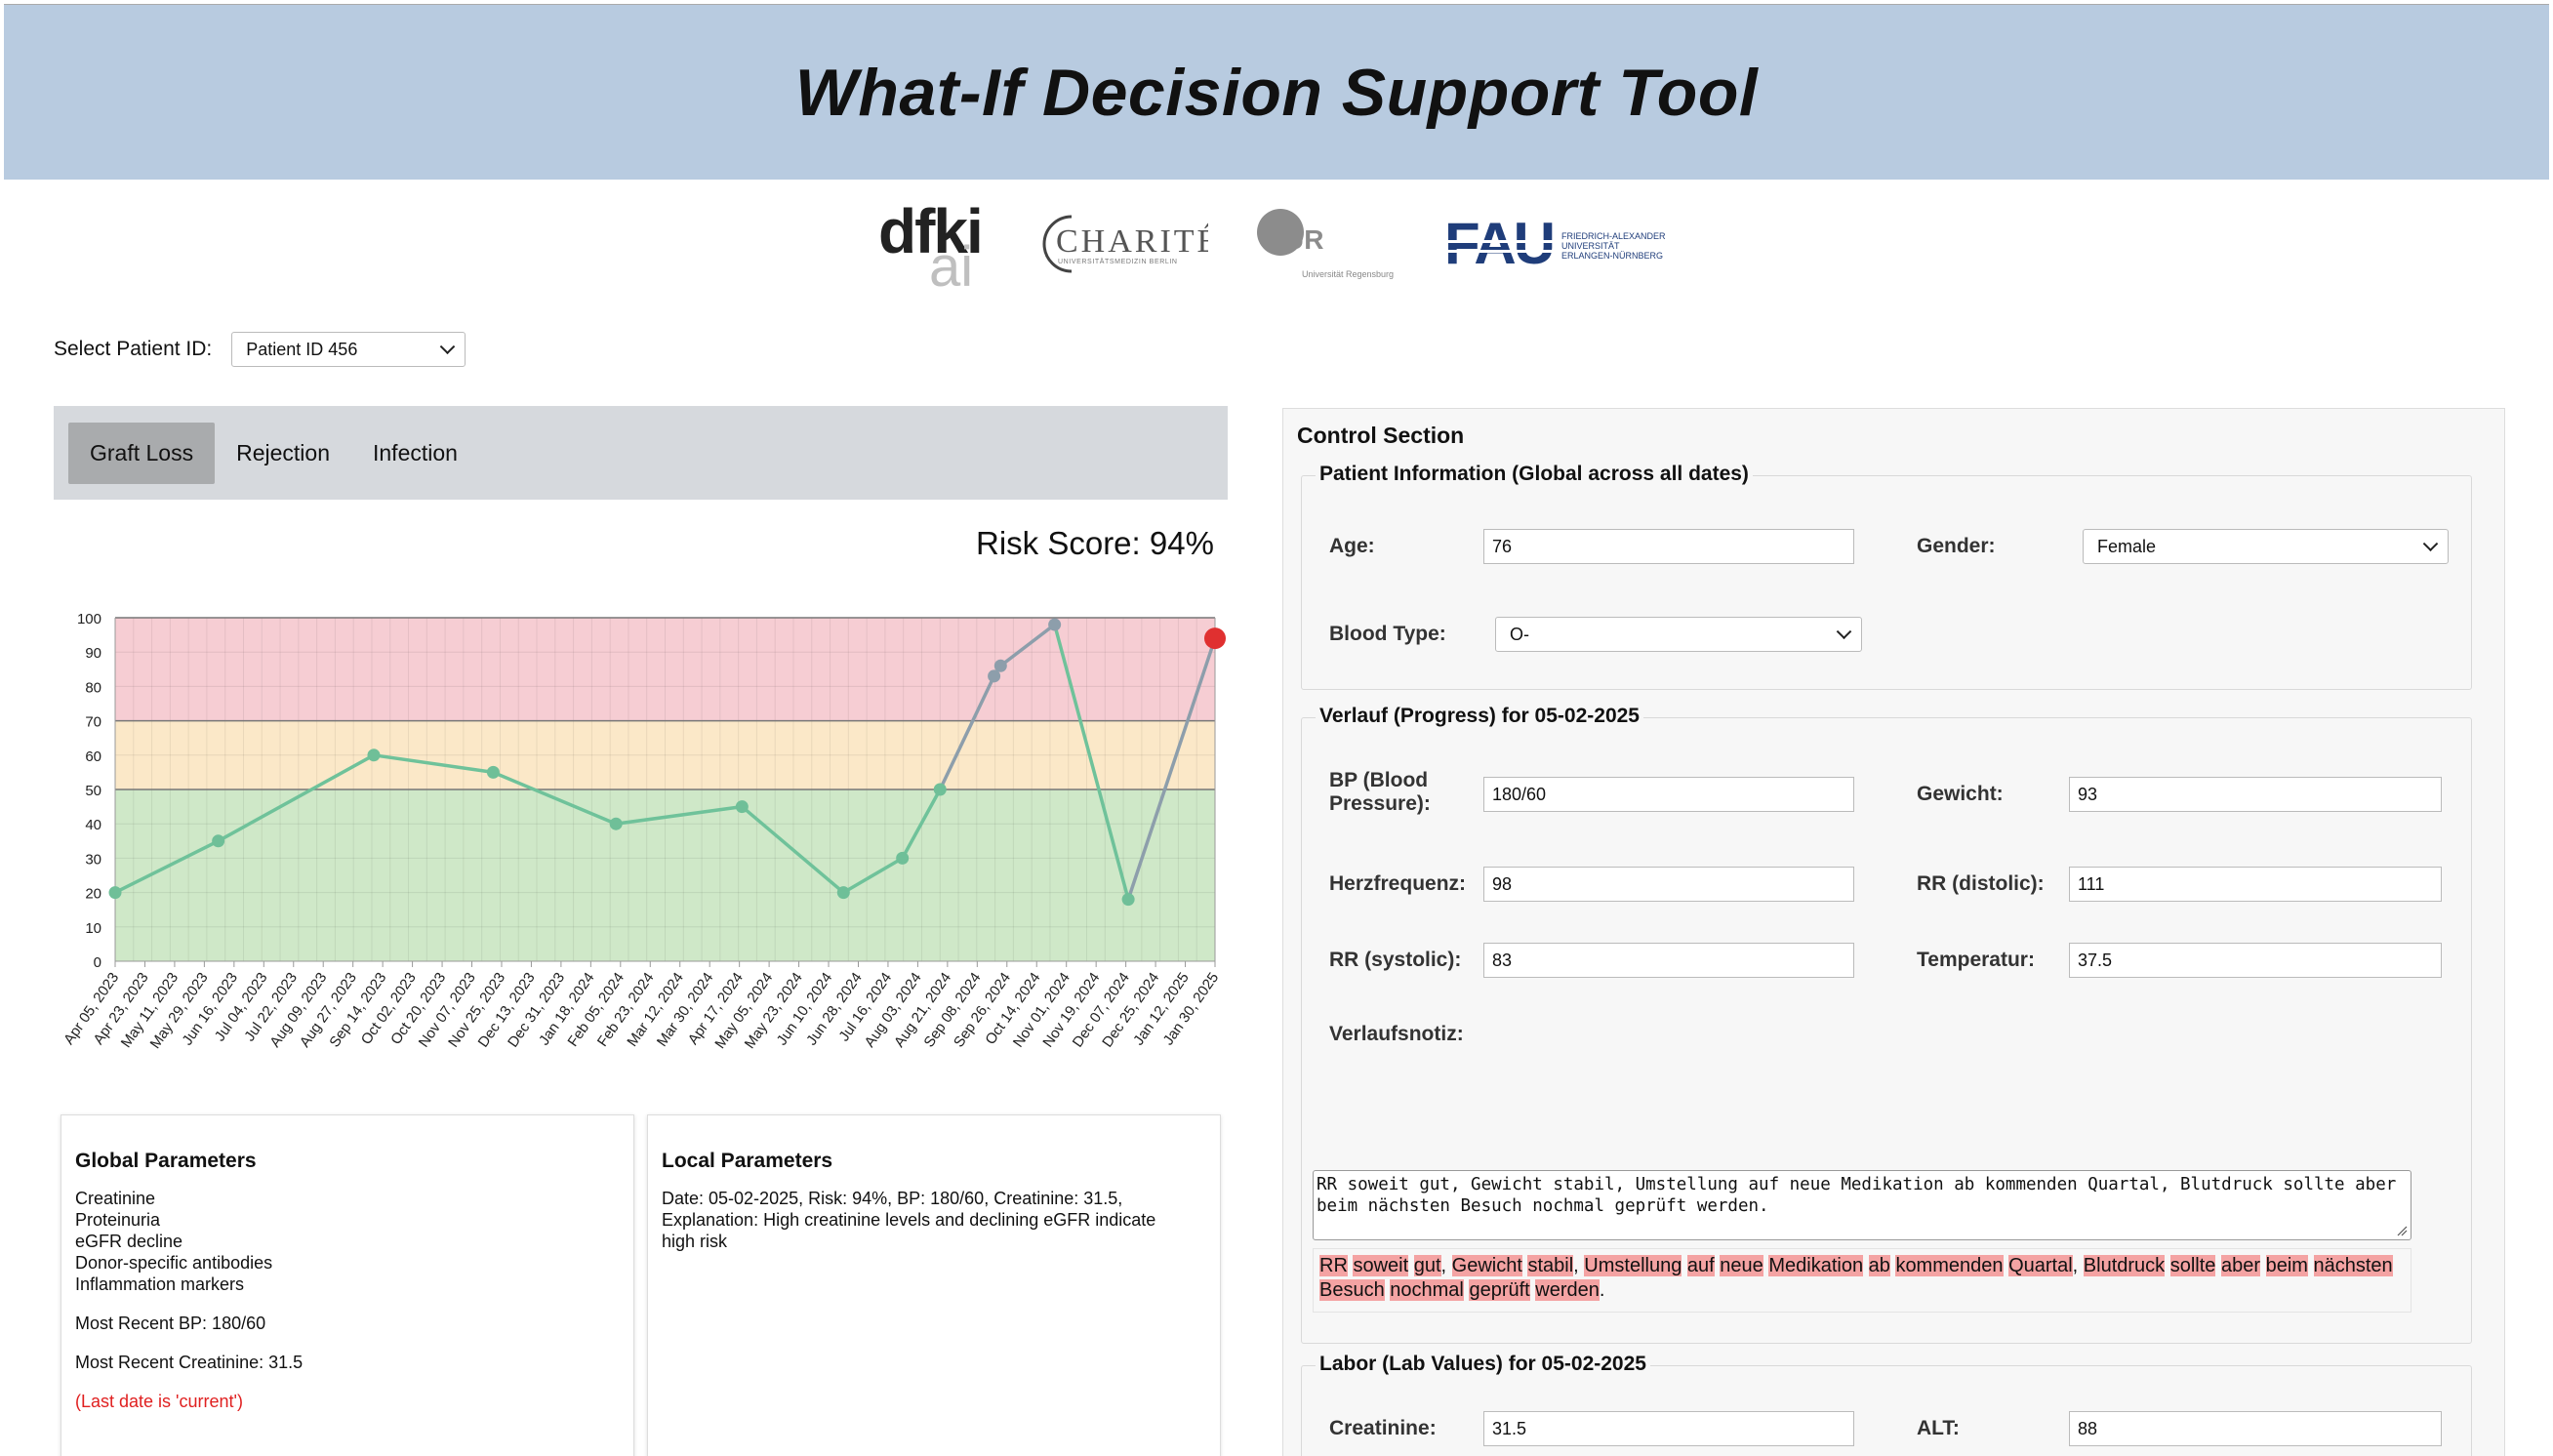 The image size is (2553, 1456). I want to click on page-title: What-If Decision Support Tool, so click(1276, 92).